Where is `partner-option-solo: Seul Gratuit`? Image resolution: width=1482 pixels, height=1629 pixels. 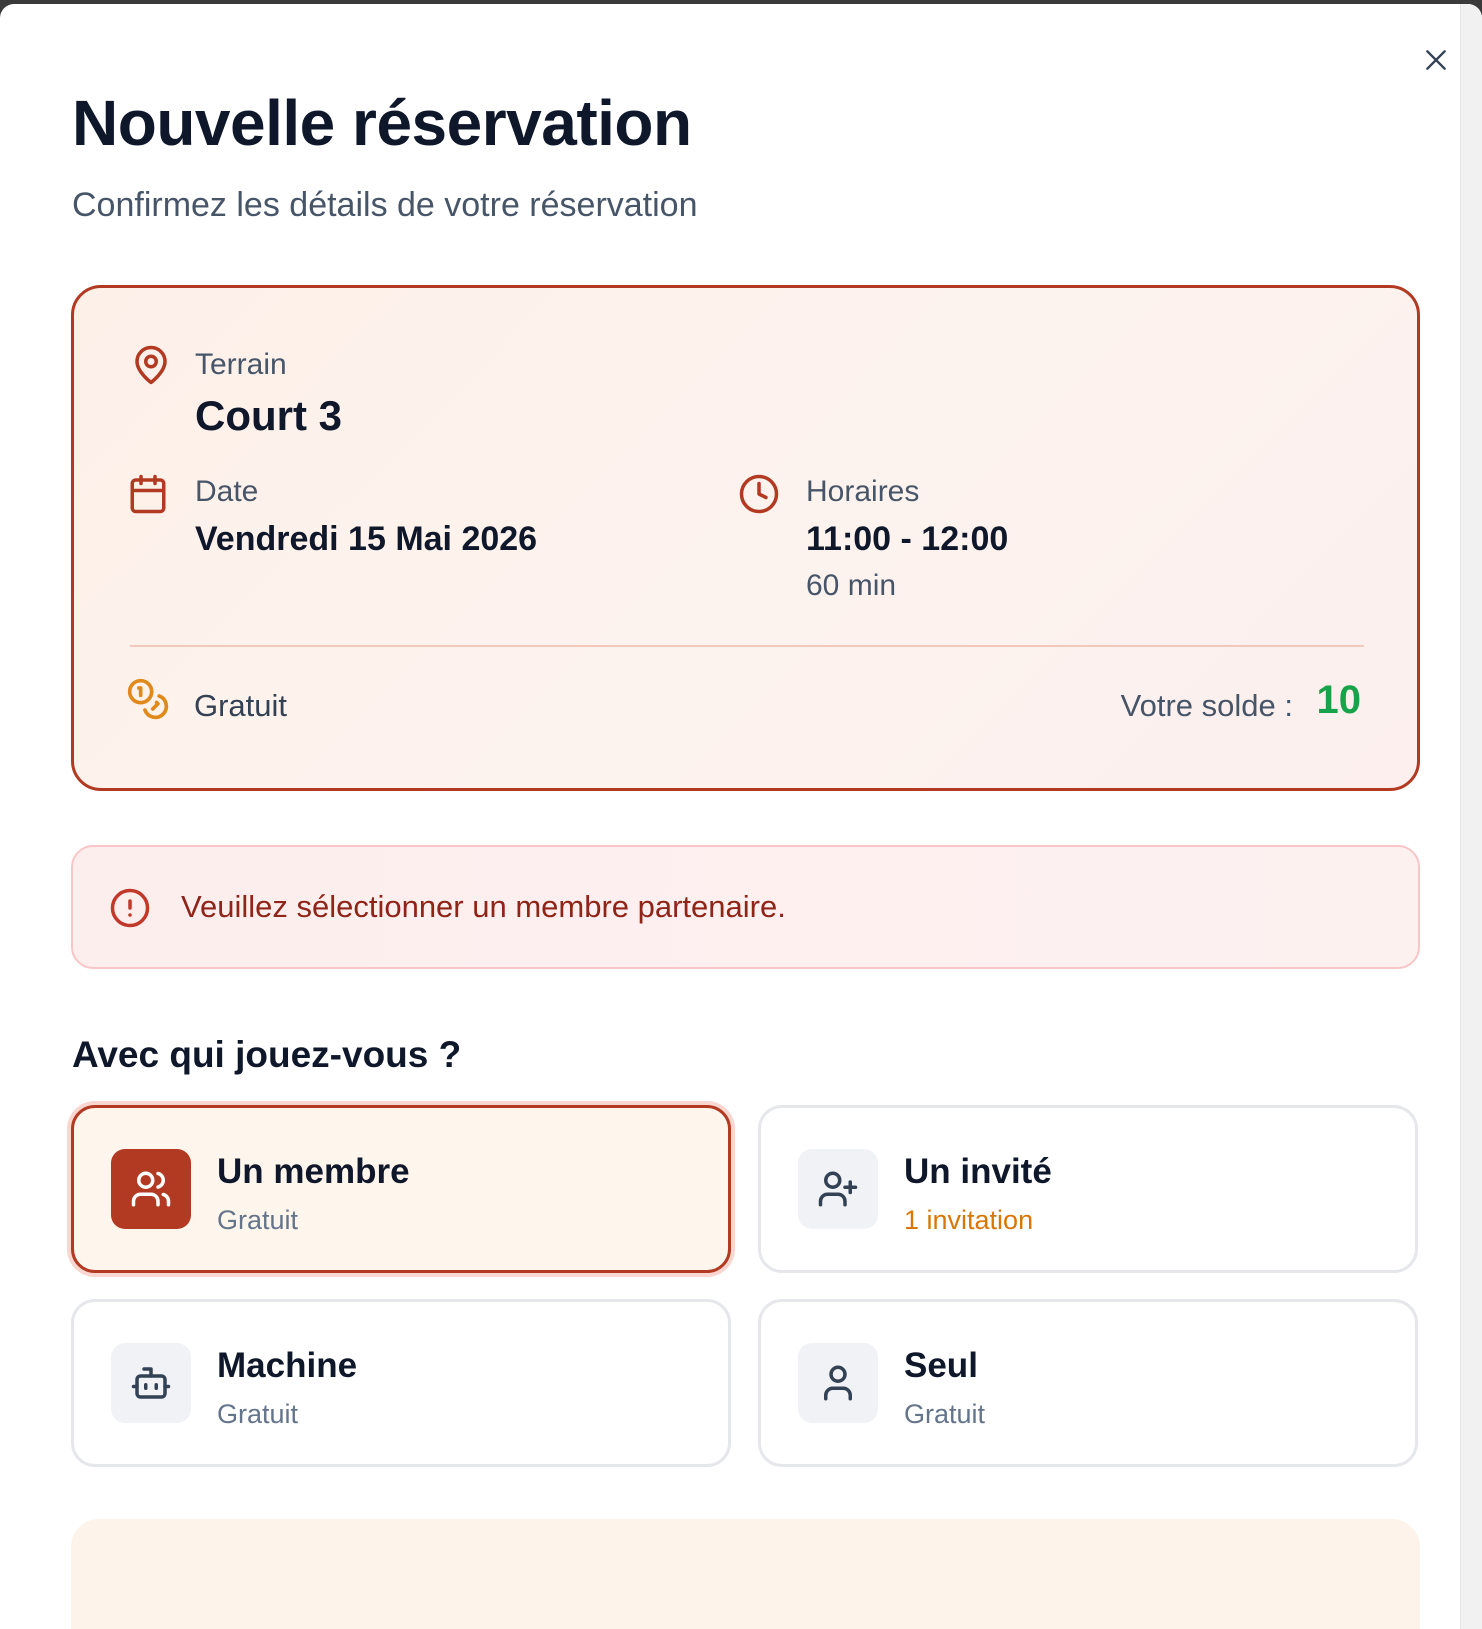 partner-option-solo: Seul Gratuit is located at coordinates (1088, 1383).